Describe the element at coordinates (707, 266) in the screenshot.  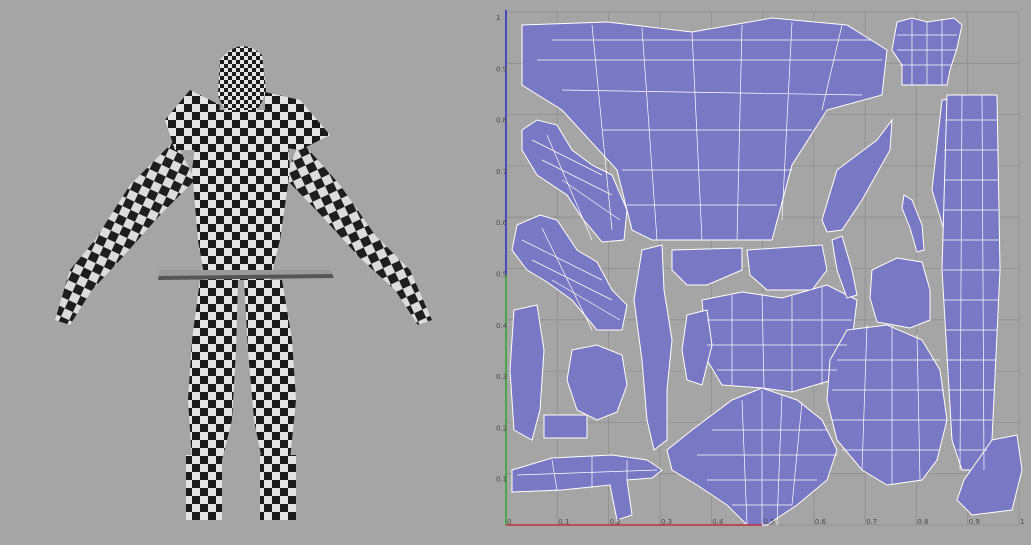
I see `uv-island-upper-arm-b` at that location.